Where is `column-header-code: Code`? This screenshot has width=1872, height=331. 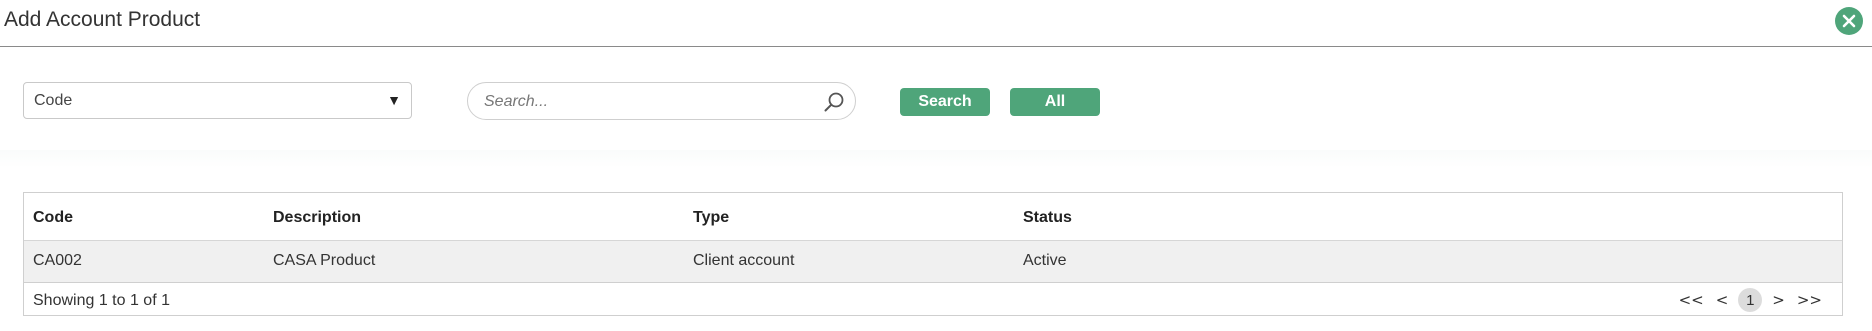
column-header-code: Code is located at coordinates (53, 218).